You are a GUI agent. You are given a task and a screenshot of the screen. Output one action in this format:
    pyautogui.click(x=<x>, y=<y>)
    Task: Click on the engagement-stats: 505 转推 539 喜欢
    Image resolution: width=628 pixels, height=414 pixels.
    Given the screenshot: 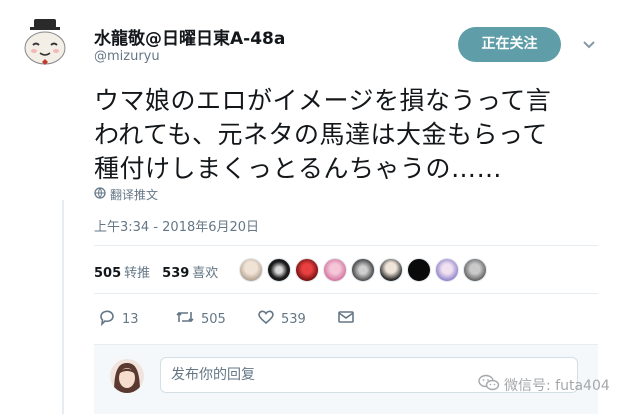 What is the action you would take?
    pyautogui.click(x=156, y=271)
    